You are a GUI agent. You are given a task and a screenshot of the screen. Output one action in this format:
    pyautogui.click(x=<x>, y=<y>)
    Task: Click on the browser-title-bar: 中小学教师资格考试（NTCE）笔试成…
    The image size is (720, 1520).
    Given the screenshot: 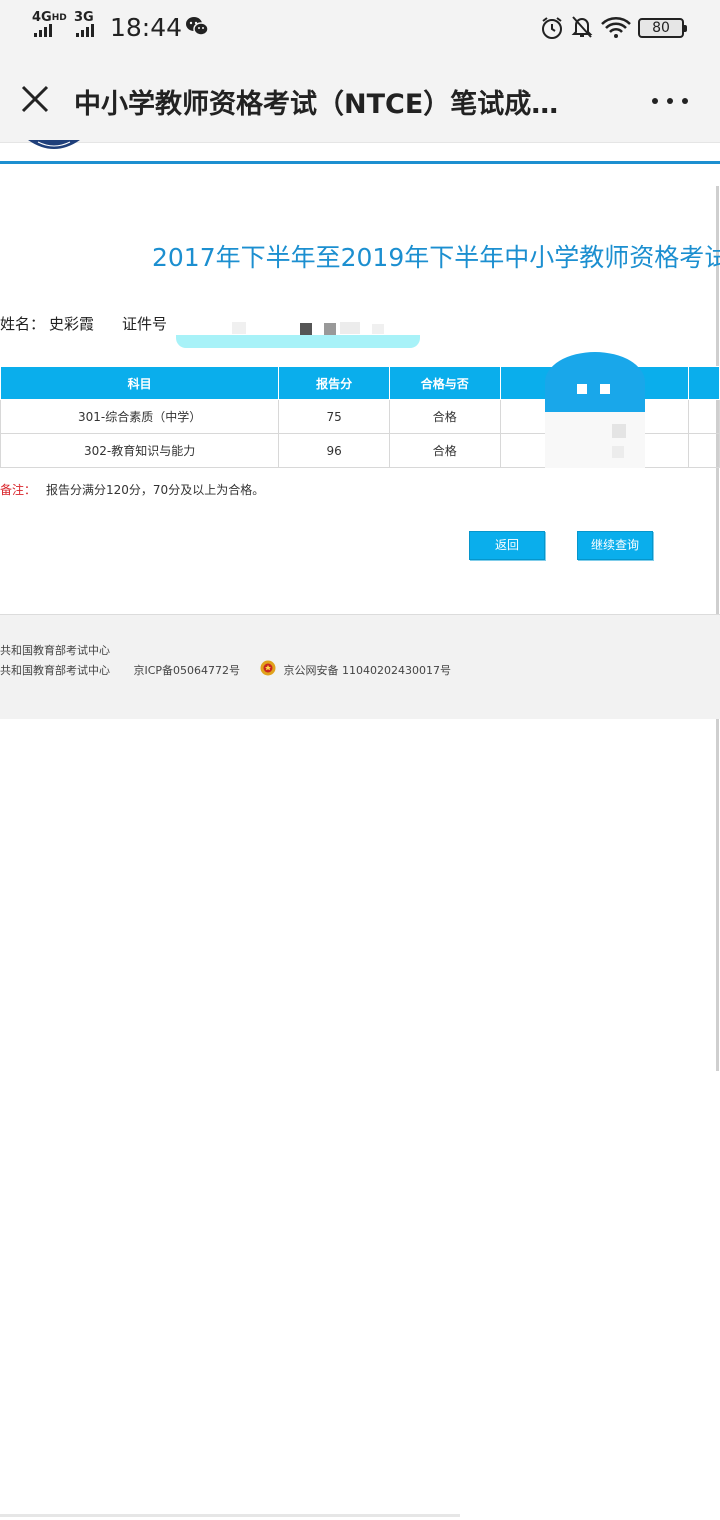 What is the action you would take?
    pyautogui.click(x=360, y=100)
    